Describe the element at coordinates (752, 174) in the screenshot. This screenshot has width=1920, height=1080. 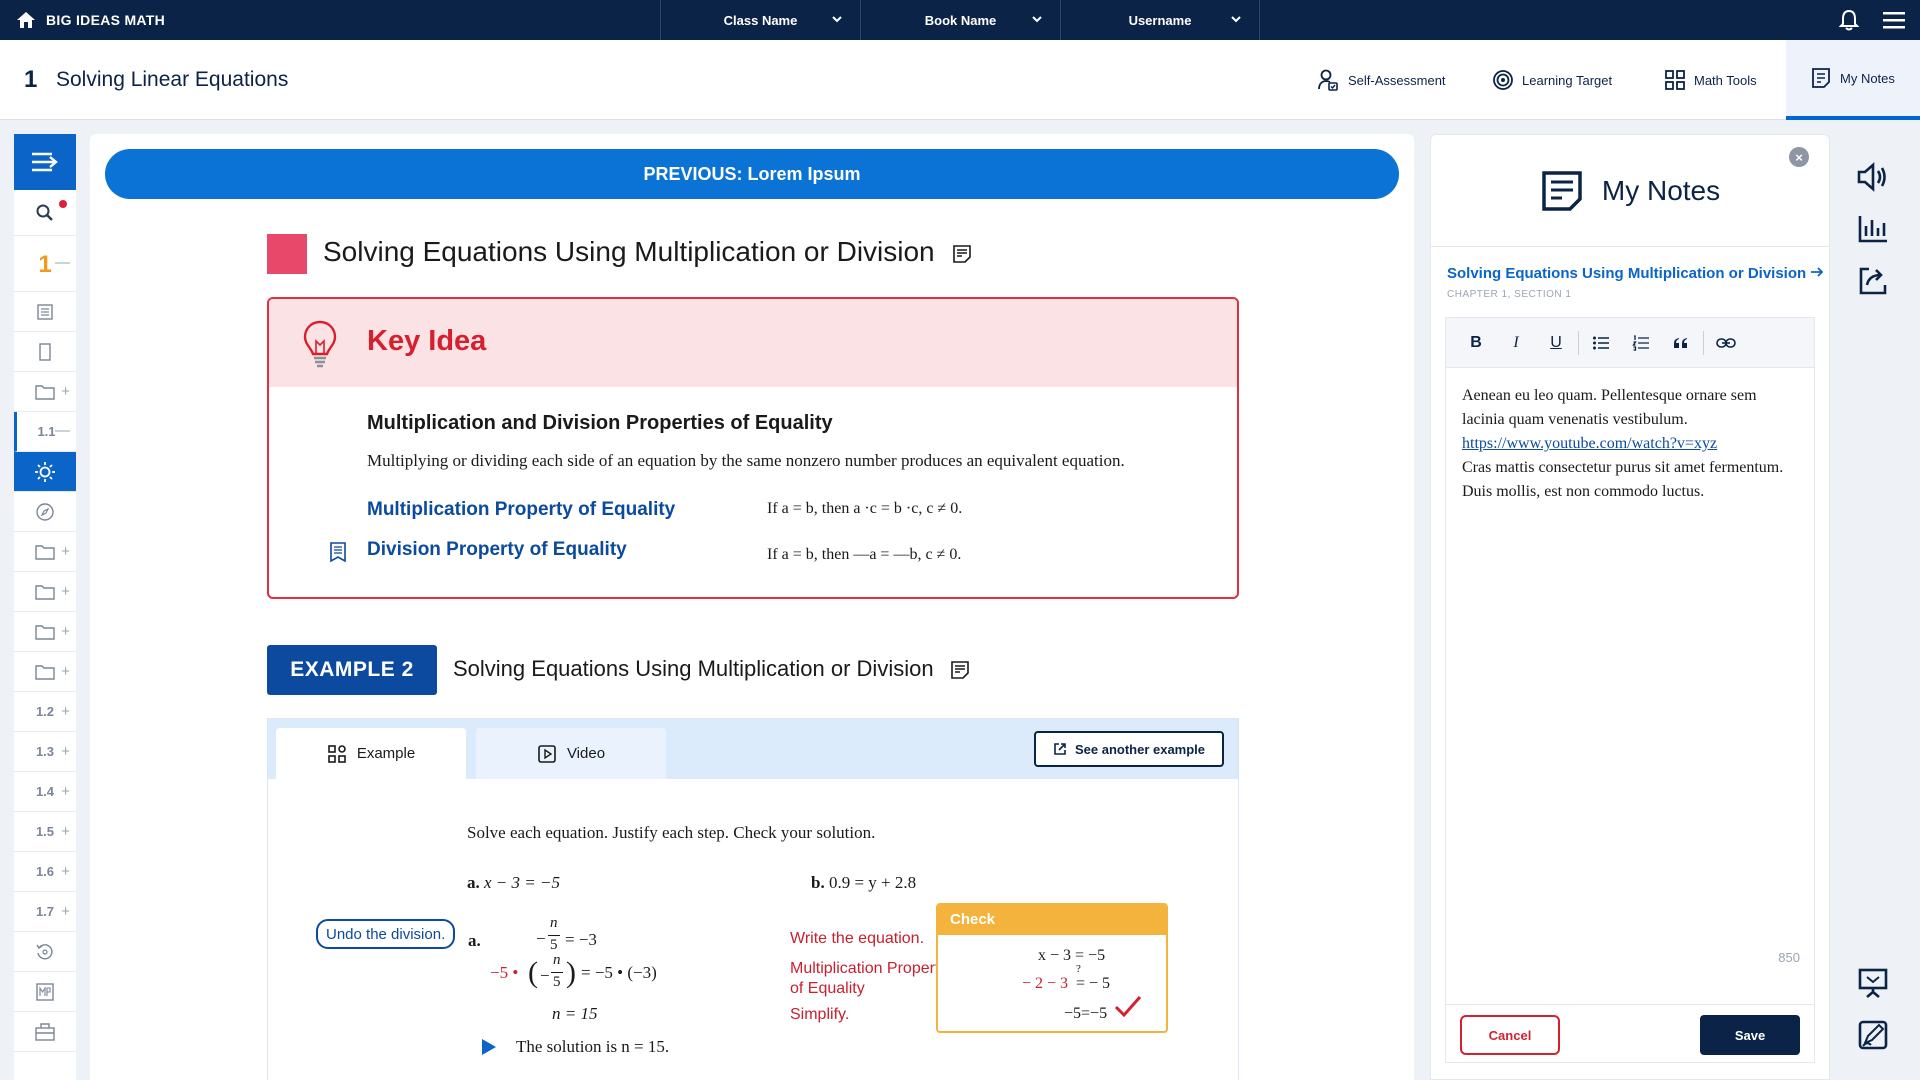
I see `previous-button: PREVIOUS: Lorem Ipsum` at that location.